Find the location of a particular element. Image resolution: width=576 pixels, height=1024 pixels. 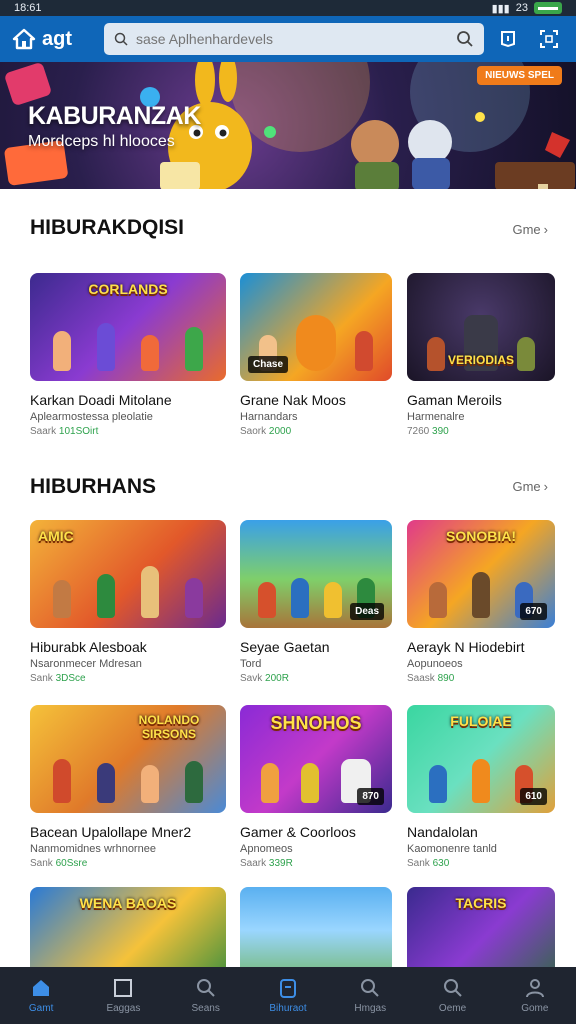

card-subtitle: Harnandars is located at coordinates (269, 417).